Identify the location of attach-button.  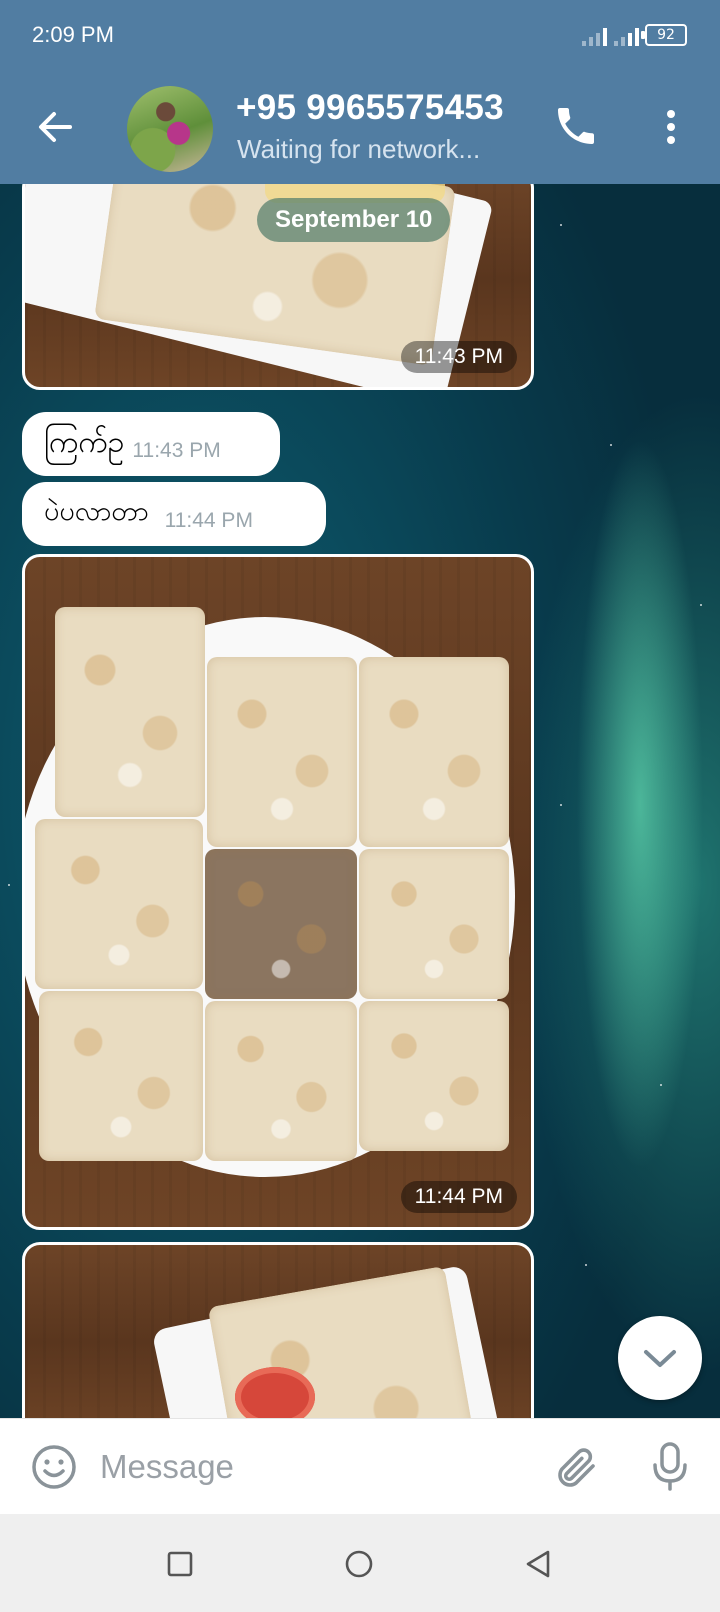
(576, 1467).